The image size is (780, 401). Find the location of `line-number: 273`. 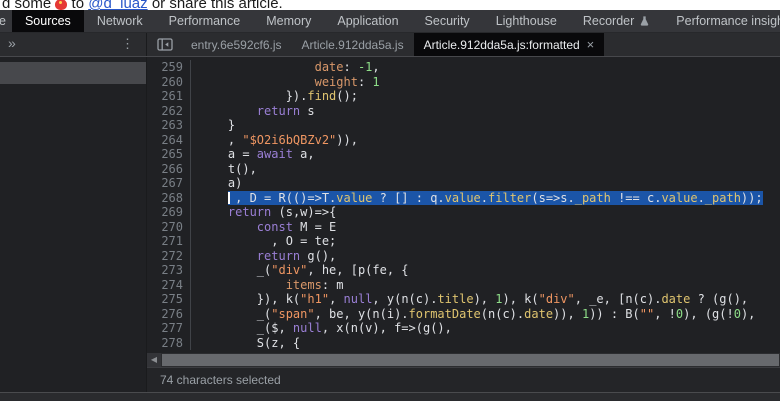

line-number: 273 is located at coordinates (169, 270).